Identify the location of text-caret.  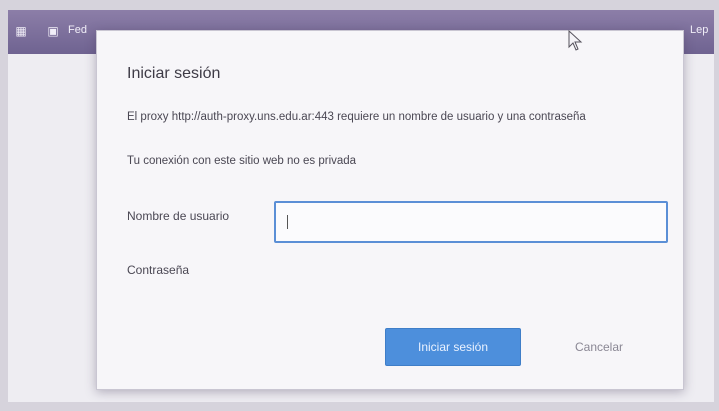
(287, 222).